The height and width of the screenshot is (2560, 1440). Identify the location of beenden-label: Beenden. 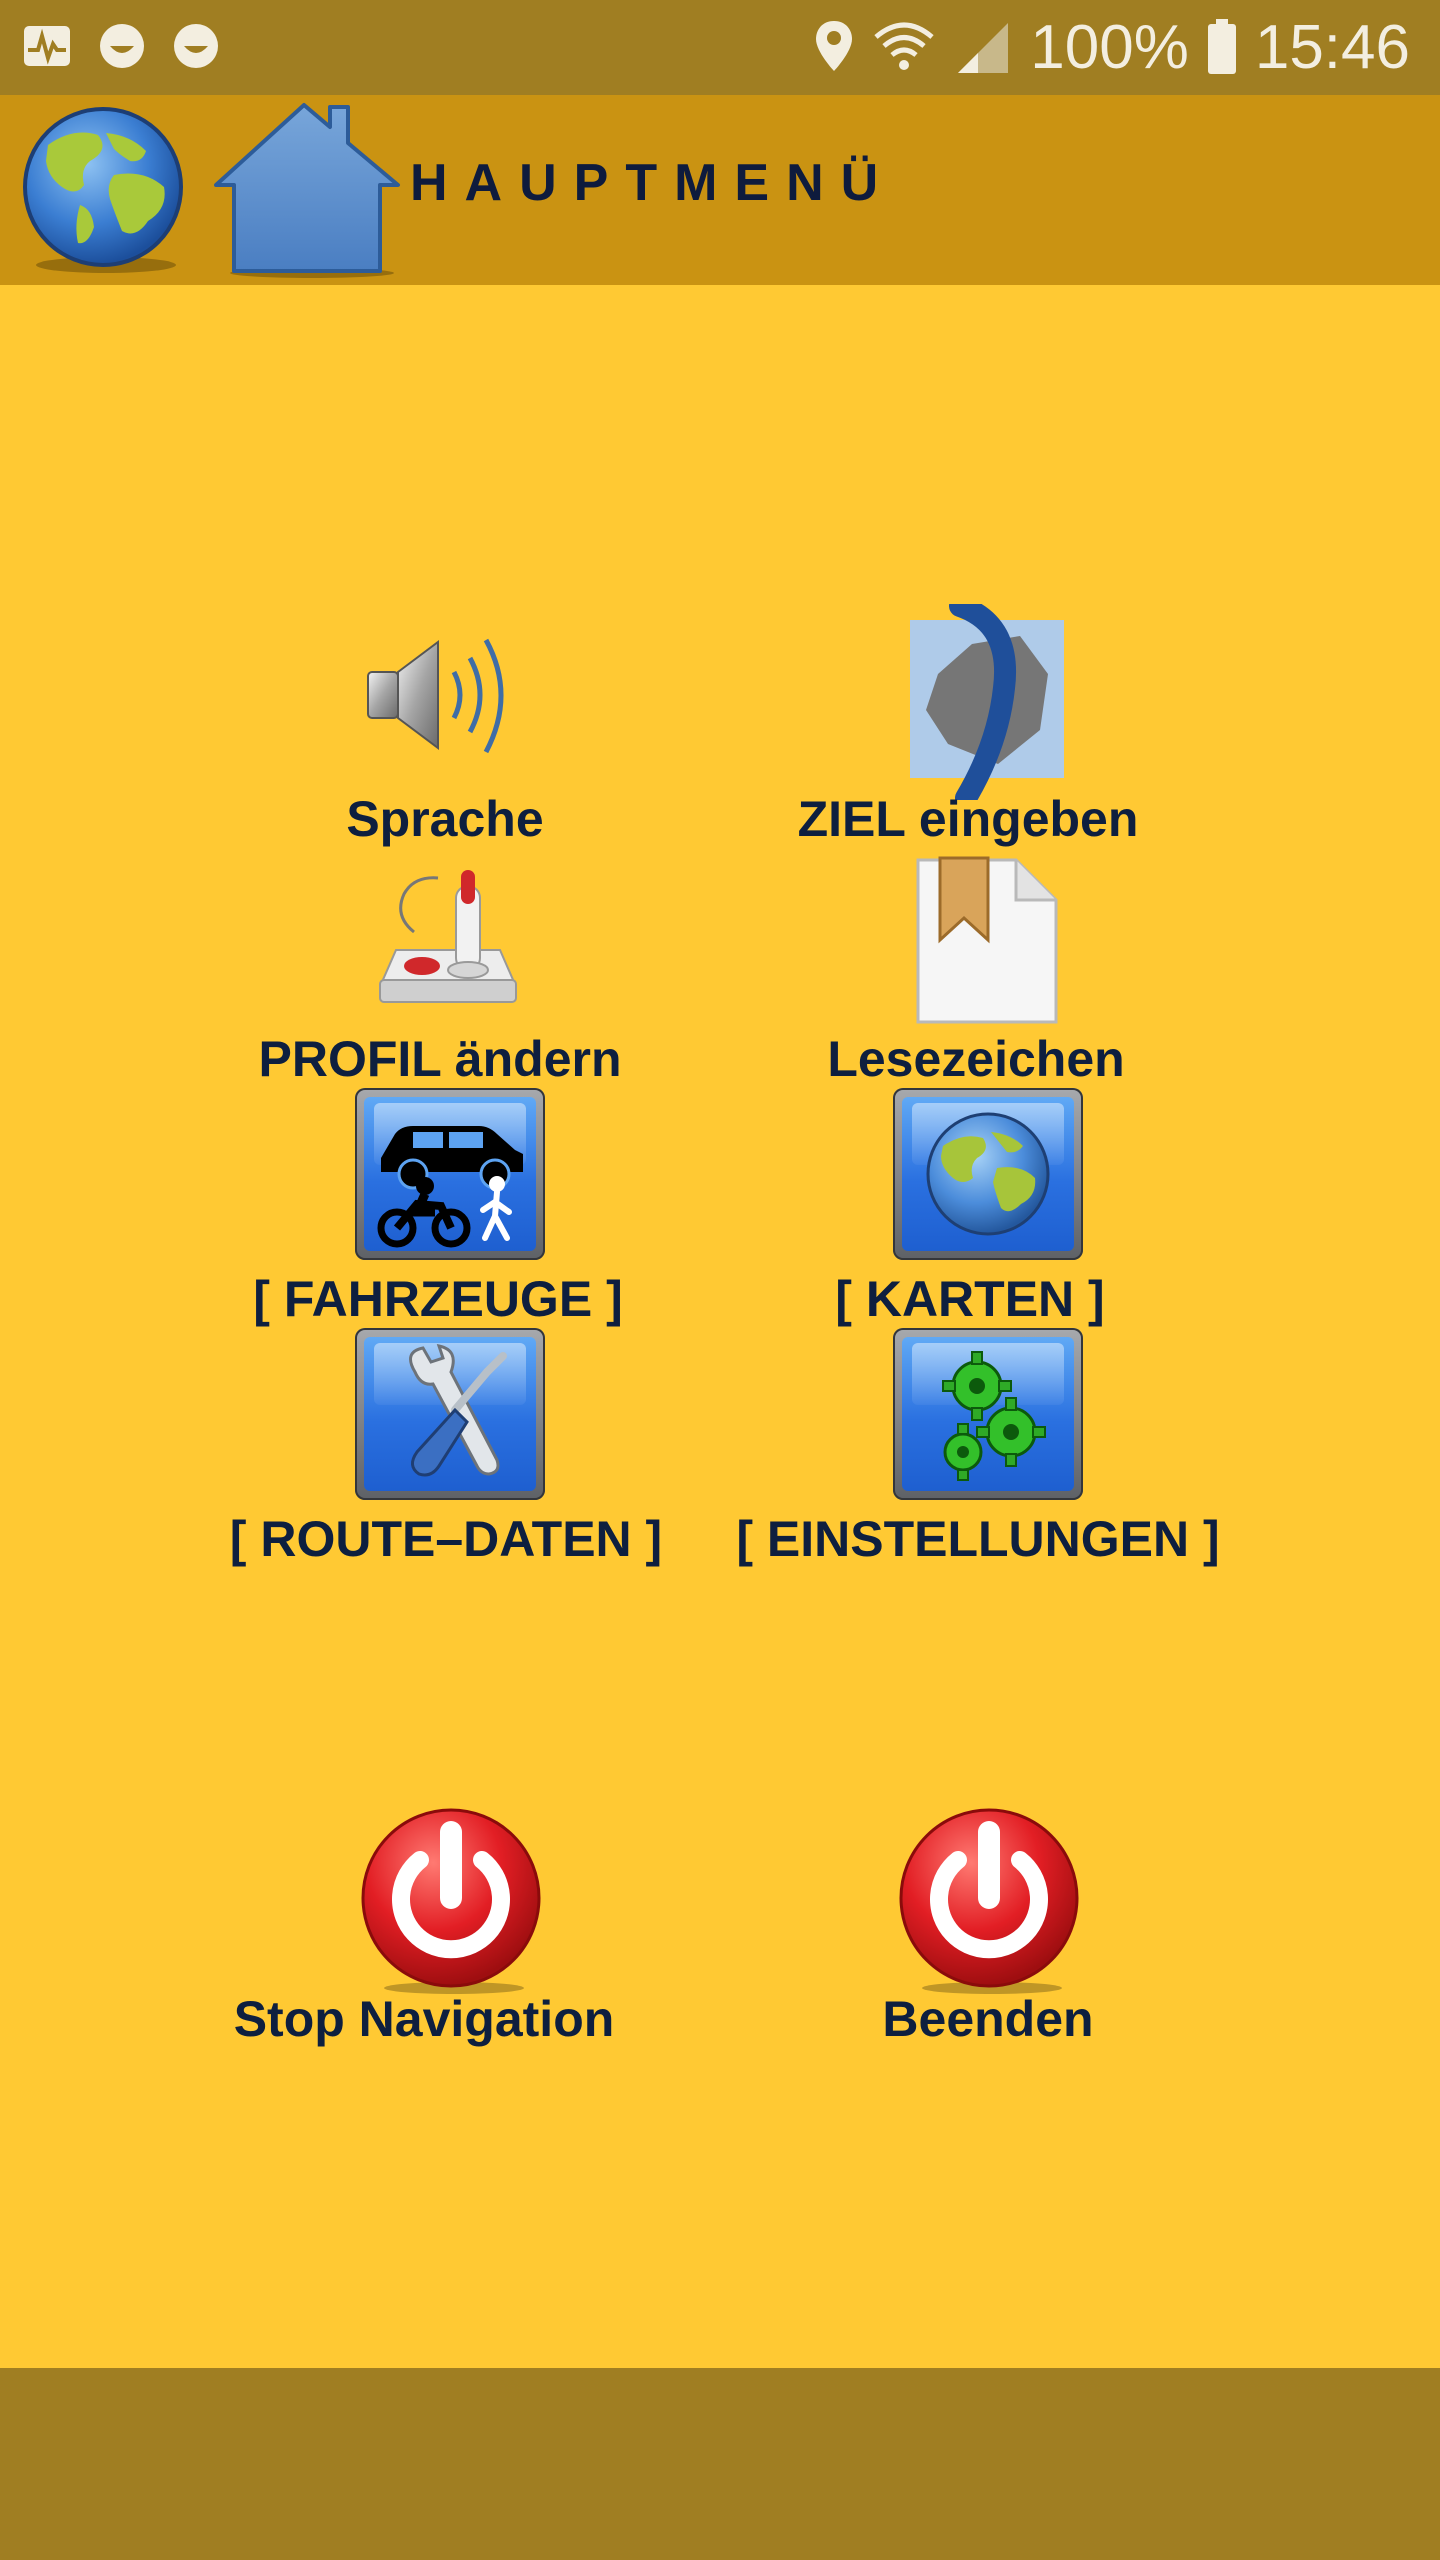
(987, 2019).